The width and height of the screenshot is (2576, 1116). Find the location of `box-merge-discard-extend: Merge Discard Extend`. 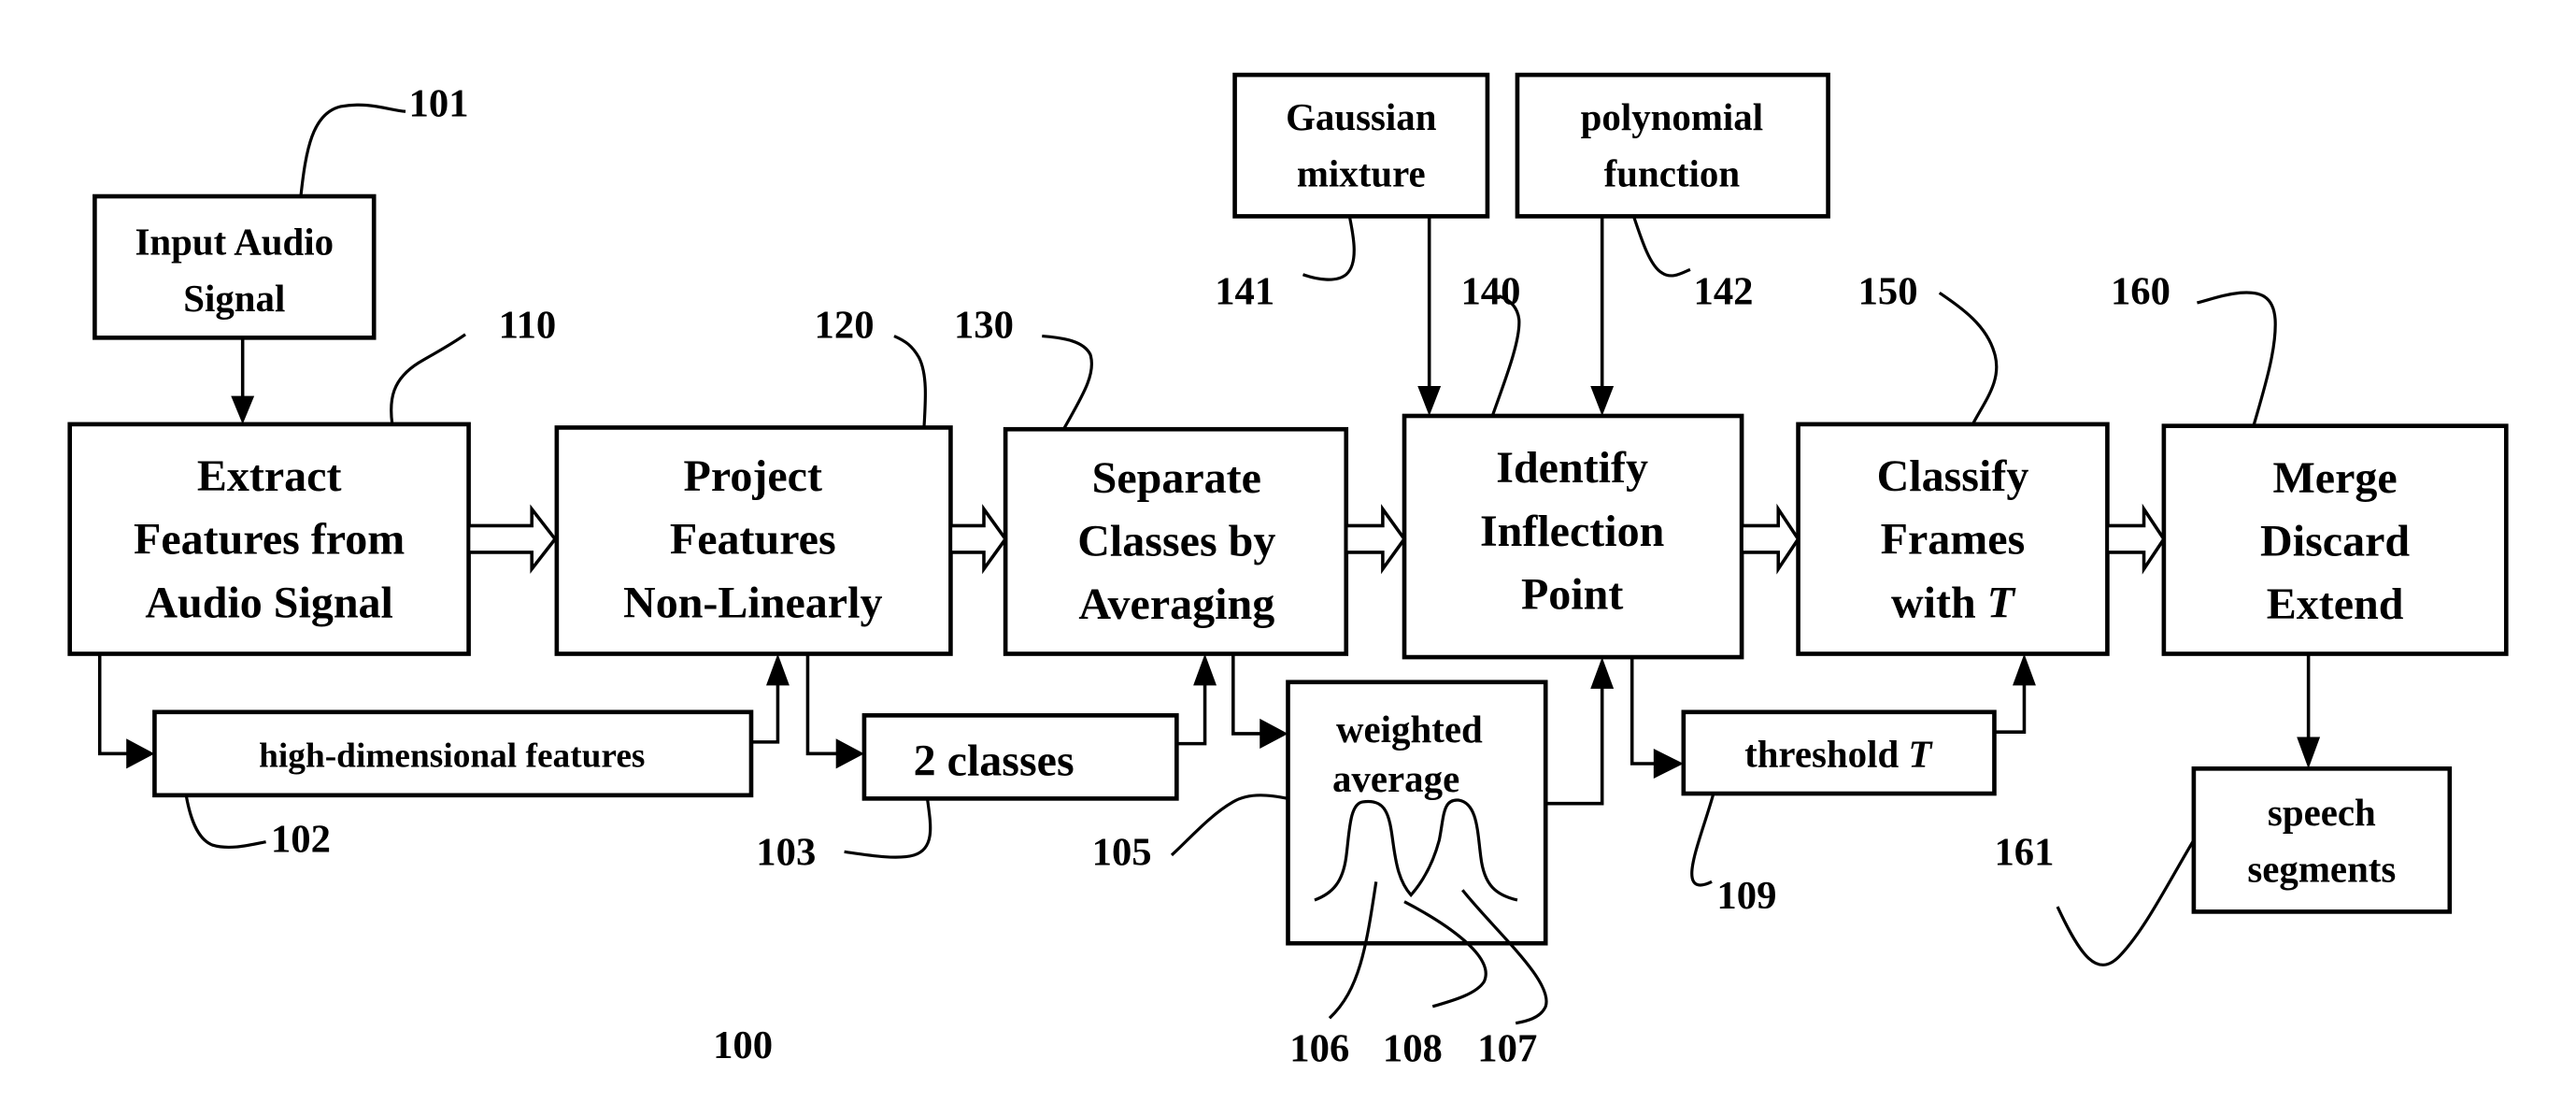

box-merge-discard-extend: Merge Discard Extend is located at coordinates (2335, 539).